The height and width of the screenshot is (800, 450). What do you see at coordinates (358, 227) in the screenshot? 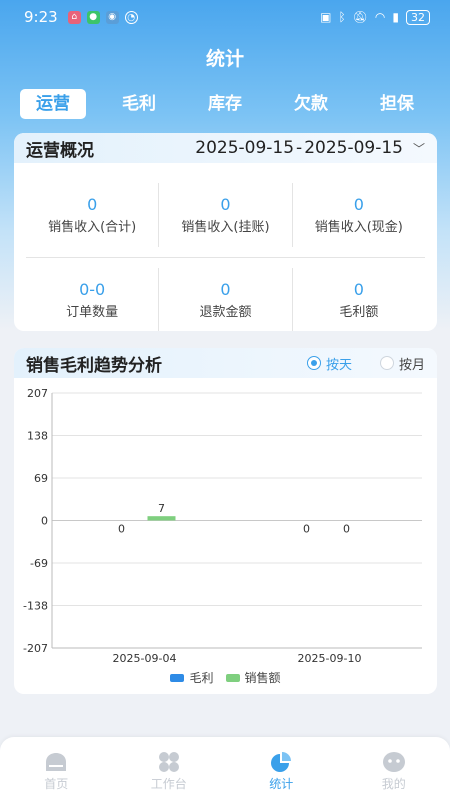
I see `stat-label: 销售收入(现金)` at bounding box center [358, 227].